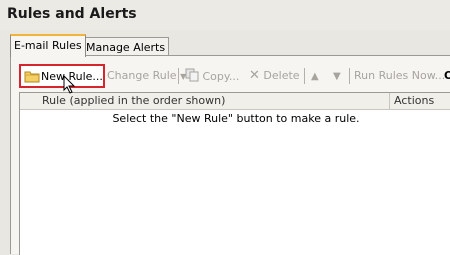 The height and width of the screenshot is (255, 450). What do you see at coordinates (48, 45) in the screenshot?
I see `tab-email-rules: E-mail Rules` at bounding box center [48, 45].